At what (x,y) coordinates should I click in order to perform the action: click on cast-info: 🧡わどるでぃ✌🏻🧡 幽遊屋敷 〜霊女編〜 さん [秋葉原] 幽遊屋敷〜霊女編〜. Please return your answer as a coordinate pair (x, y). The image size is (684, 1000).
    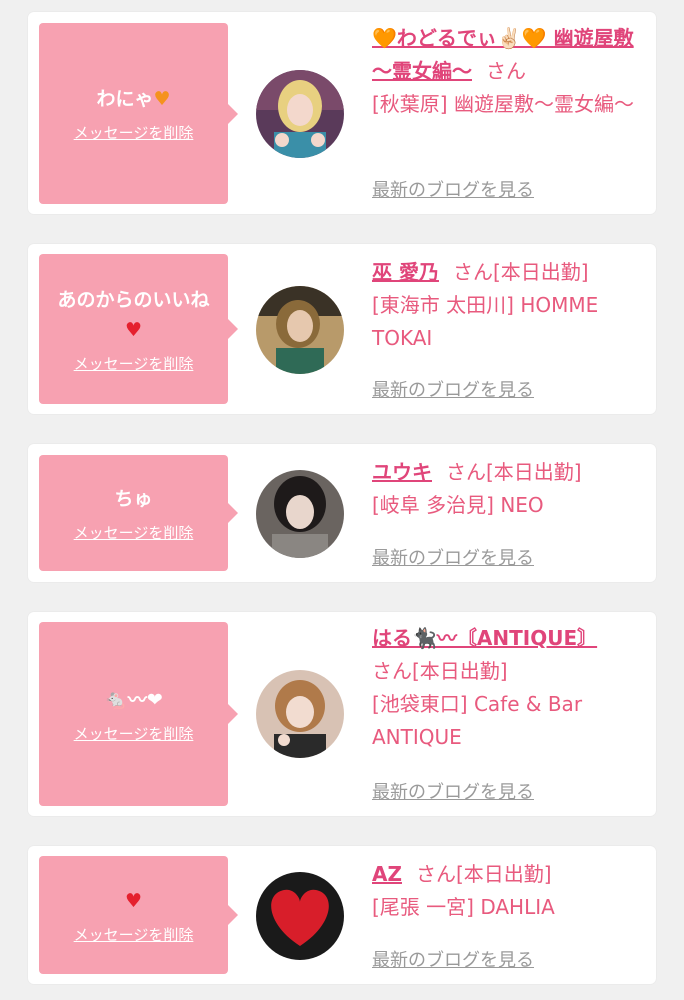
    Looking at the image, I should click on (512, 71).